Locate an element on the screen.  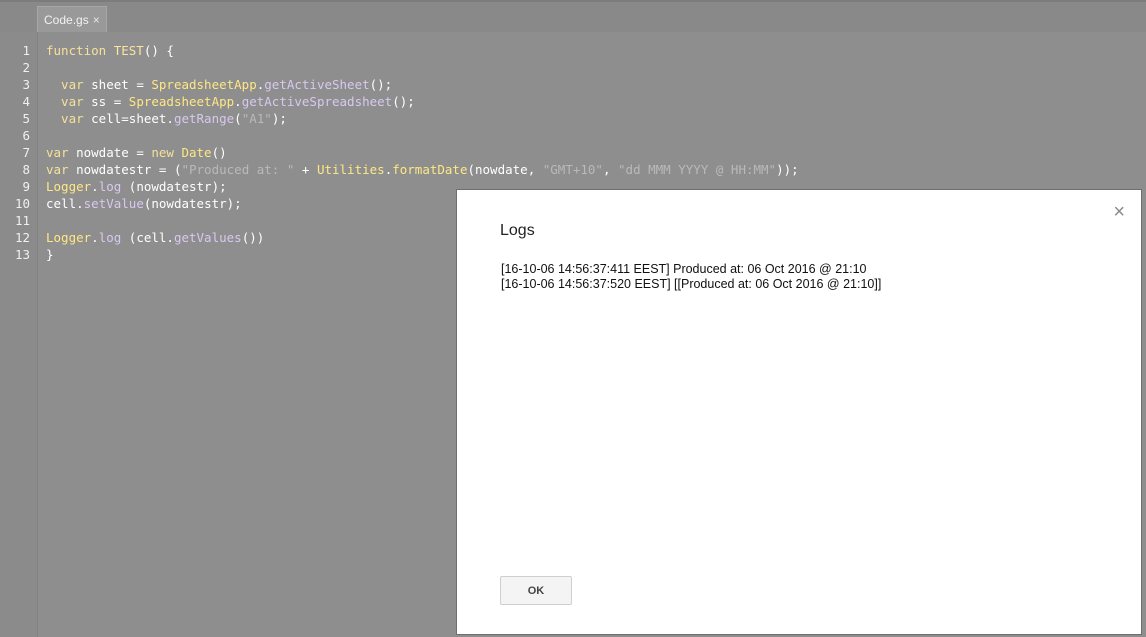
code-token: nowdatestr is located at coordinates (114, 169).